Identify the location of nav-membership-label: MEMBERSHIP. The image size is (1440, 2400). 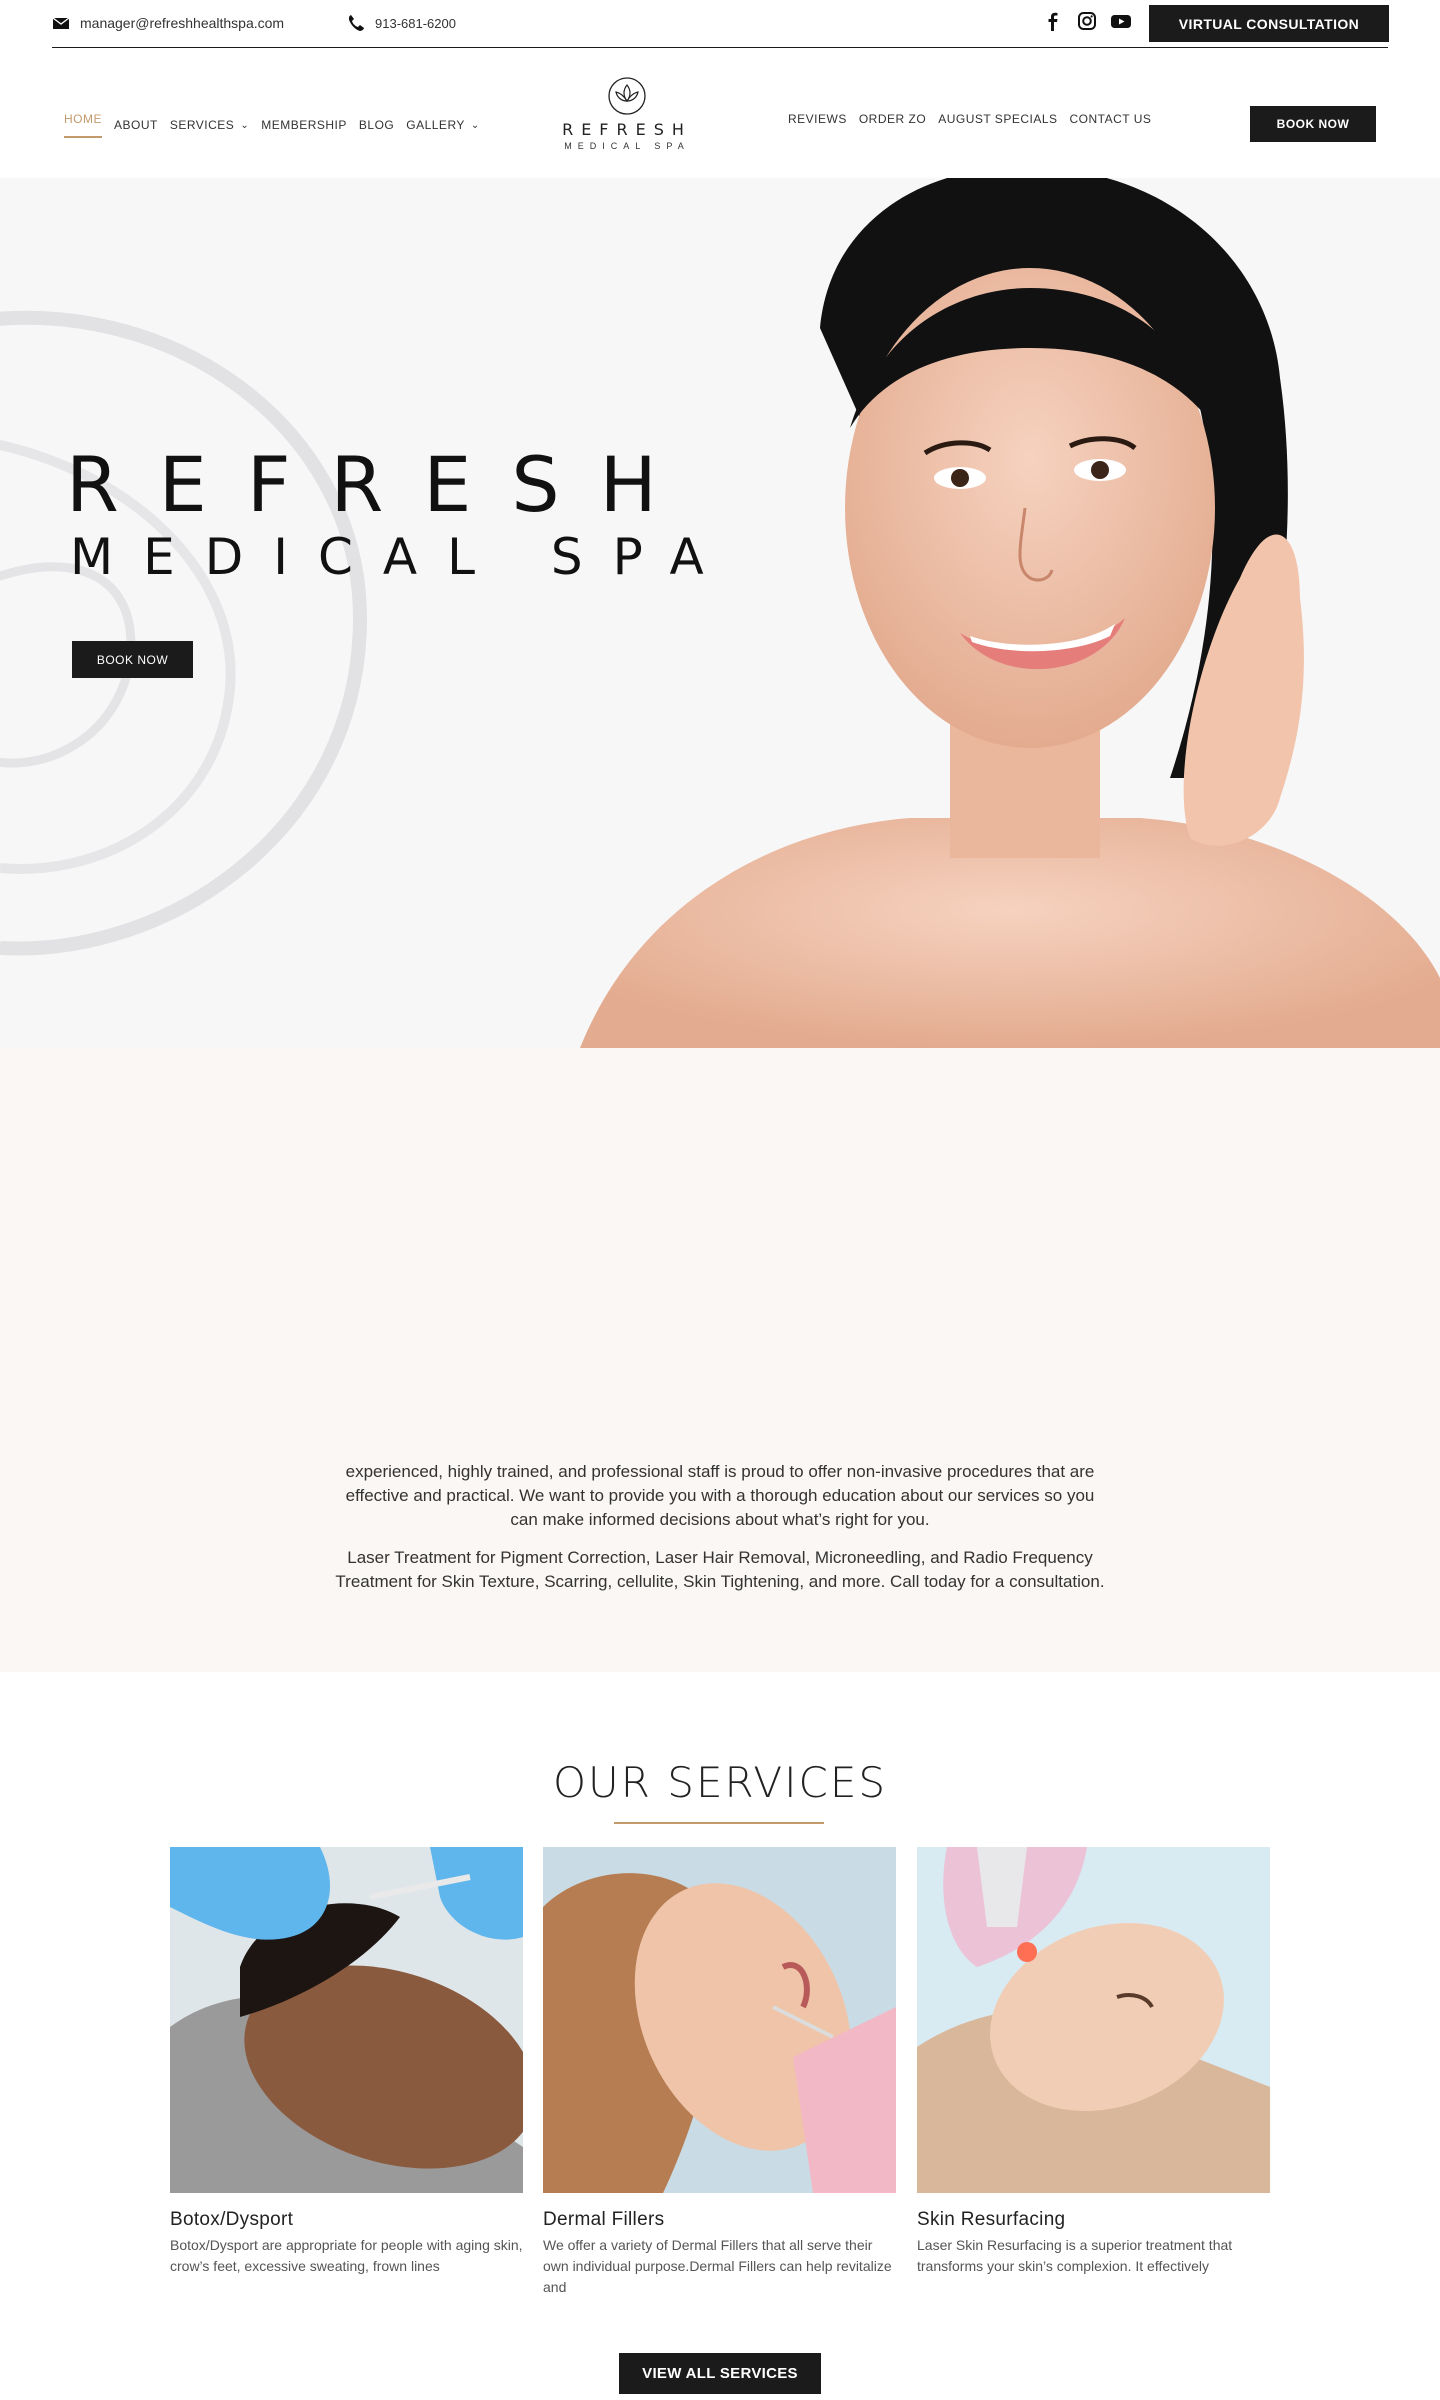
(304, 125).